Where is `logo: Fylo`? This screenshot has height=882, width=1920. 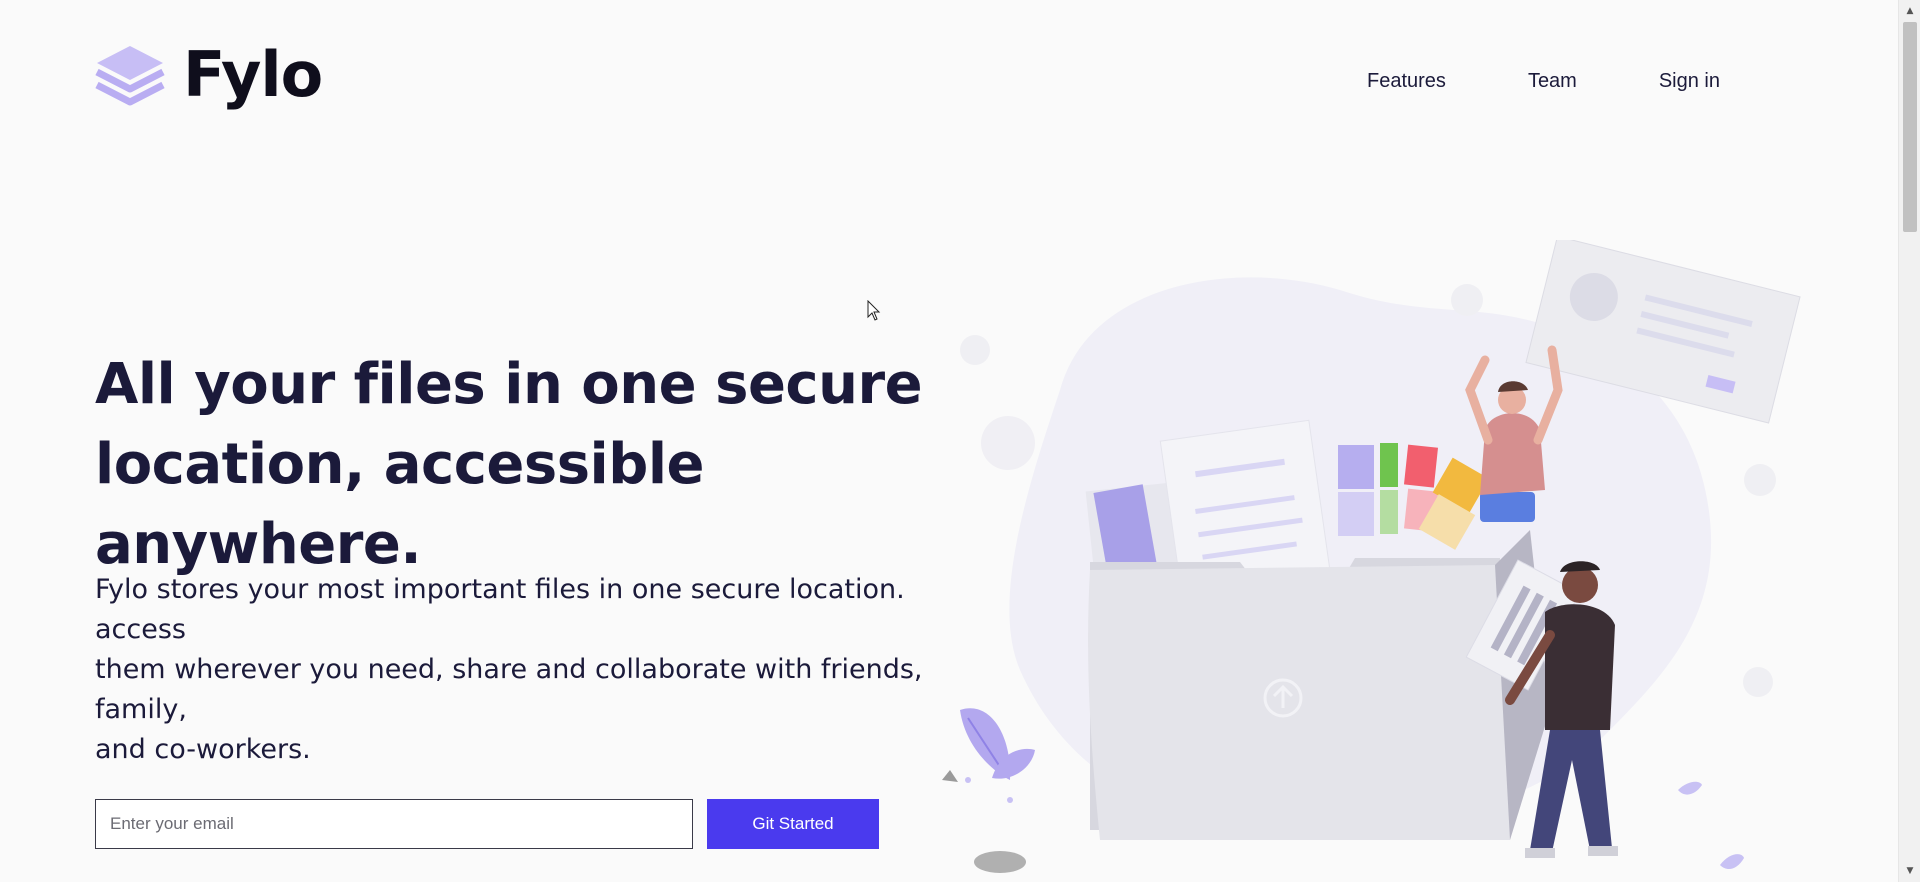 logo: Fylo is located at coordinates (209, 74).